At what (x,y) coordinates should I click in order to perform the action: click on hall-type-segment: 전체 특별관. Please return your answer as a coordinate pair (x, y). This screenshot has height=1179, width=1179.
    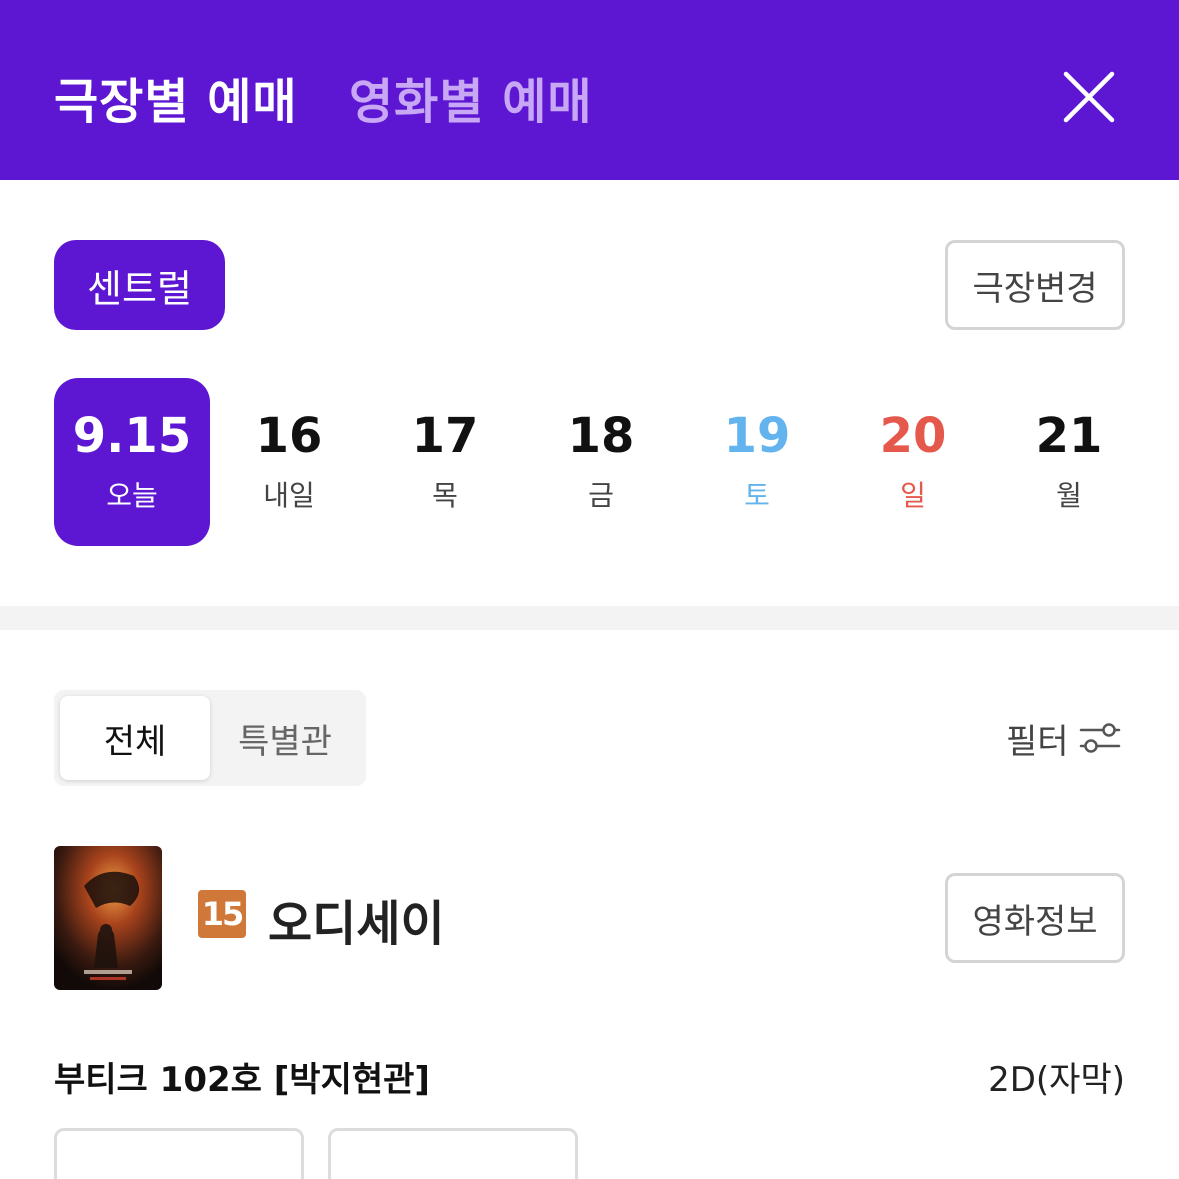
    Looking at the image, I should click on (210, 738).